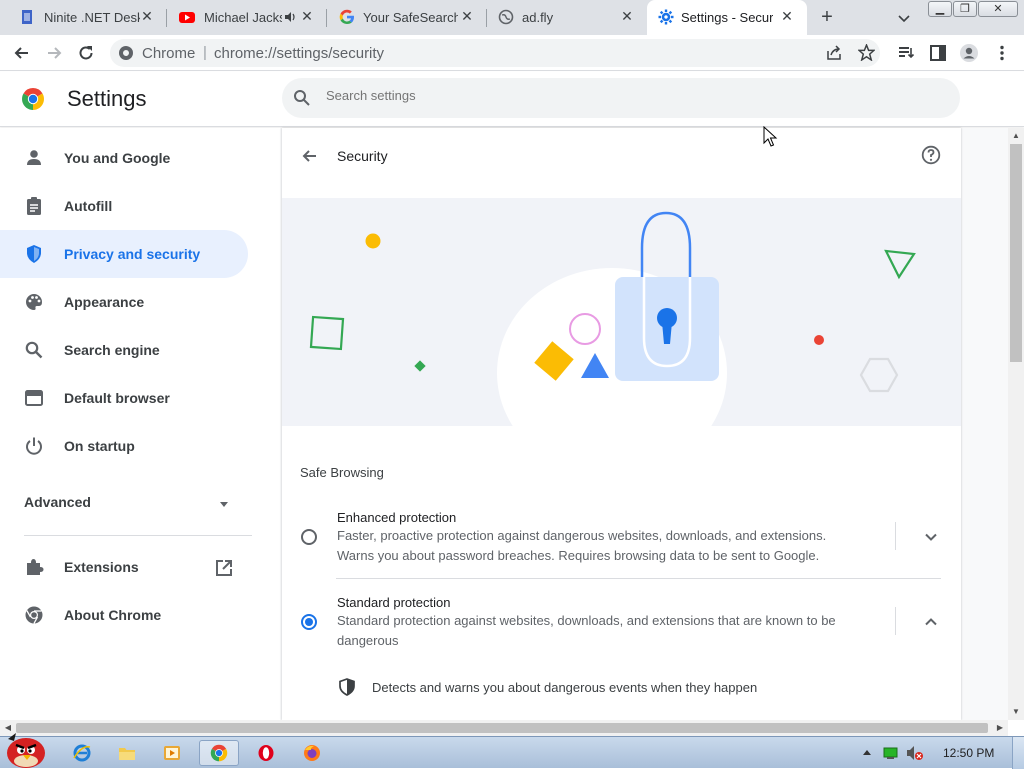  Describe the element at coordinates (512, 751) in the screenshot. I see `windows-taskbar: 12:50 PM` at that location.